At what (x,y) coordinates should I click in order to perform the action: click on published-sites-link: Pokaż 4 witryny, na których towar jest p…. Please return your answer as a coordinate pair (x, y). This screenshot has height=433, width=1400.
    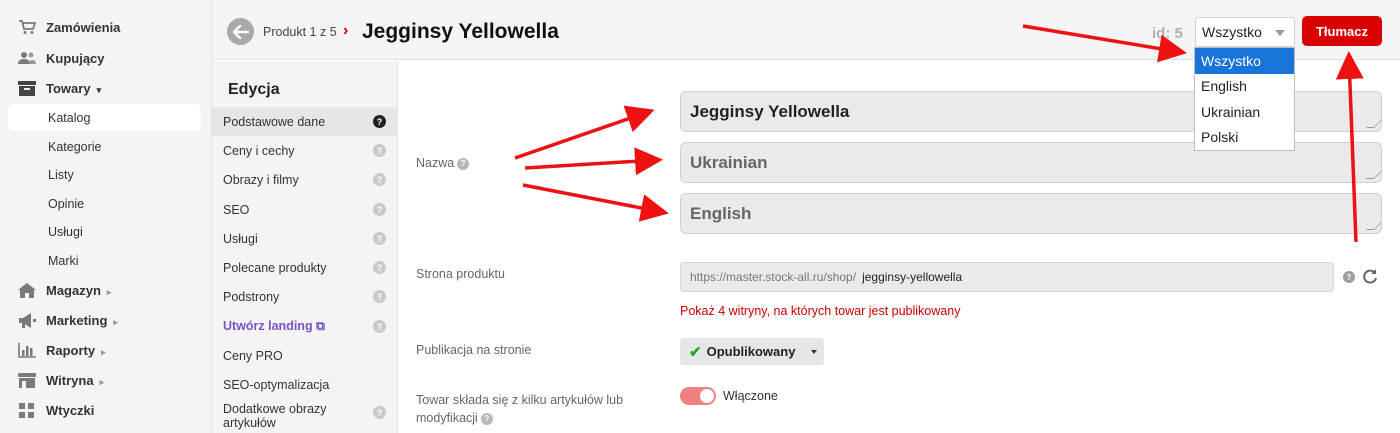
    Looking at the image, I should click on (820, 311).